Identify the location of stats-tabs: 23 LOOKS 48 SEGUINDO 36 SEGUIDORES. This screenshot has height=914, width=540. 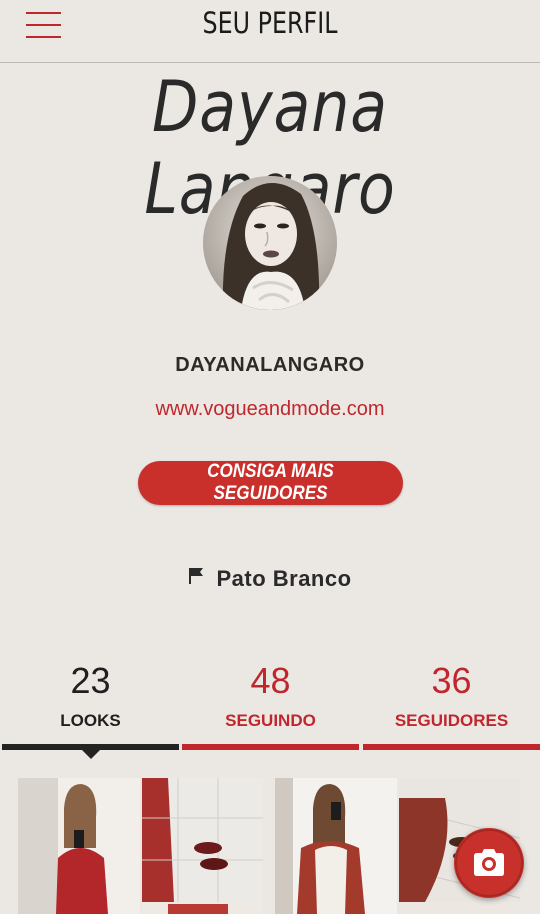
(270, 715).